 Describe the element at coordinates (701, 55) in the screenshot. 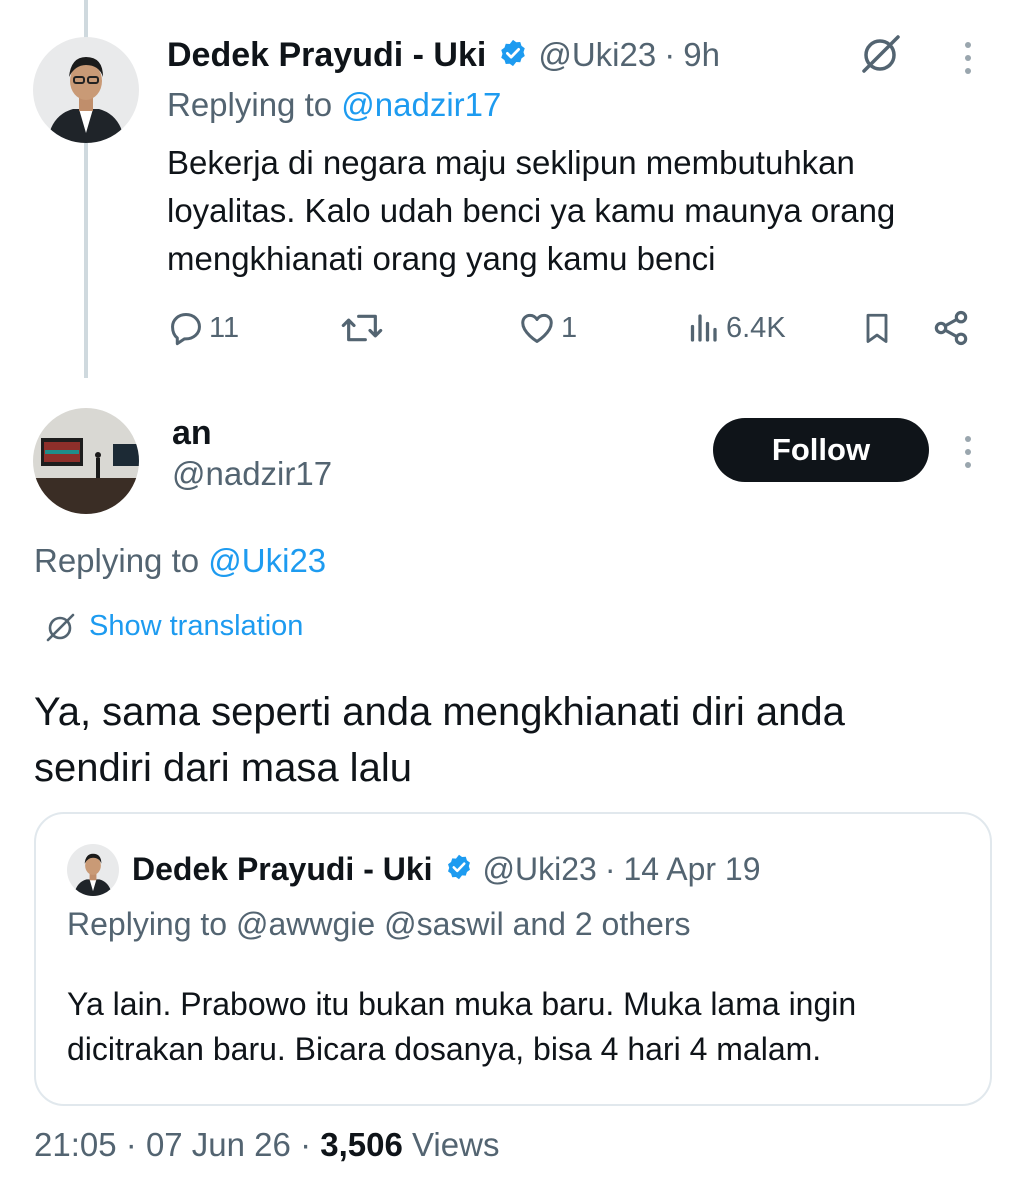

I see `tweet-time: 9h` at that location.